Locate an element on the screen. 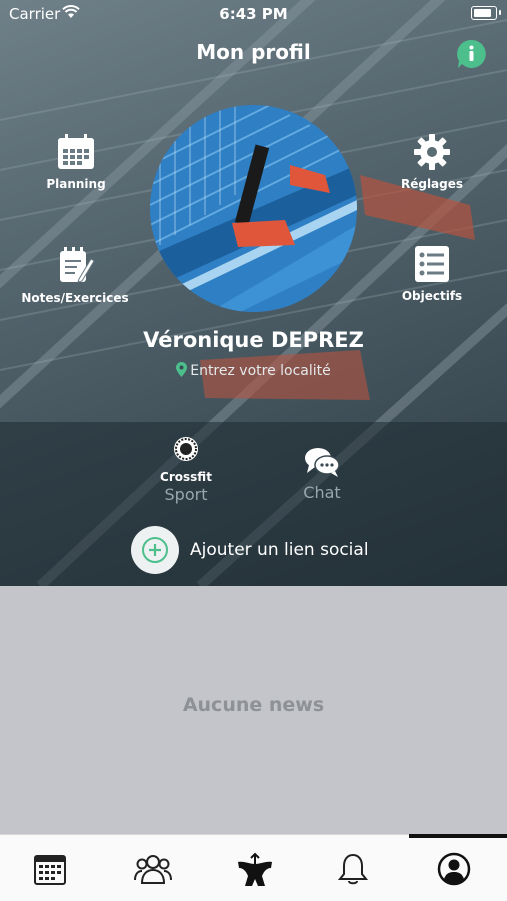 This screenshot has height=901, width=507. profile-name: Véronique DEPREZ is located at coordinates (253, 340).